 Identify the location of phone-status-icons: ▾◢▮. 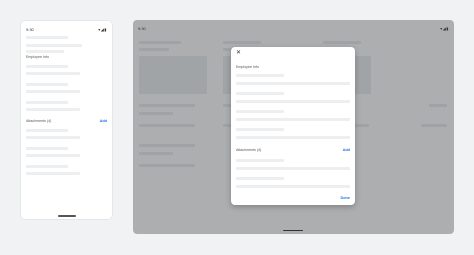
(102, 29).